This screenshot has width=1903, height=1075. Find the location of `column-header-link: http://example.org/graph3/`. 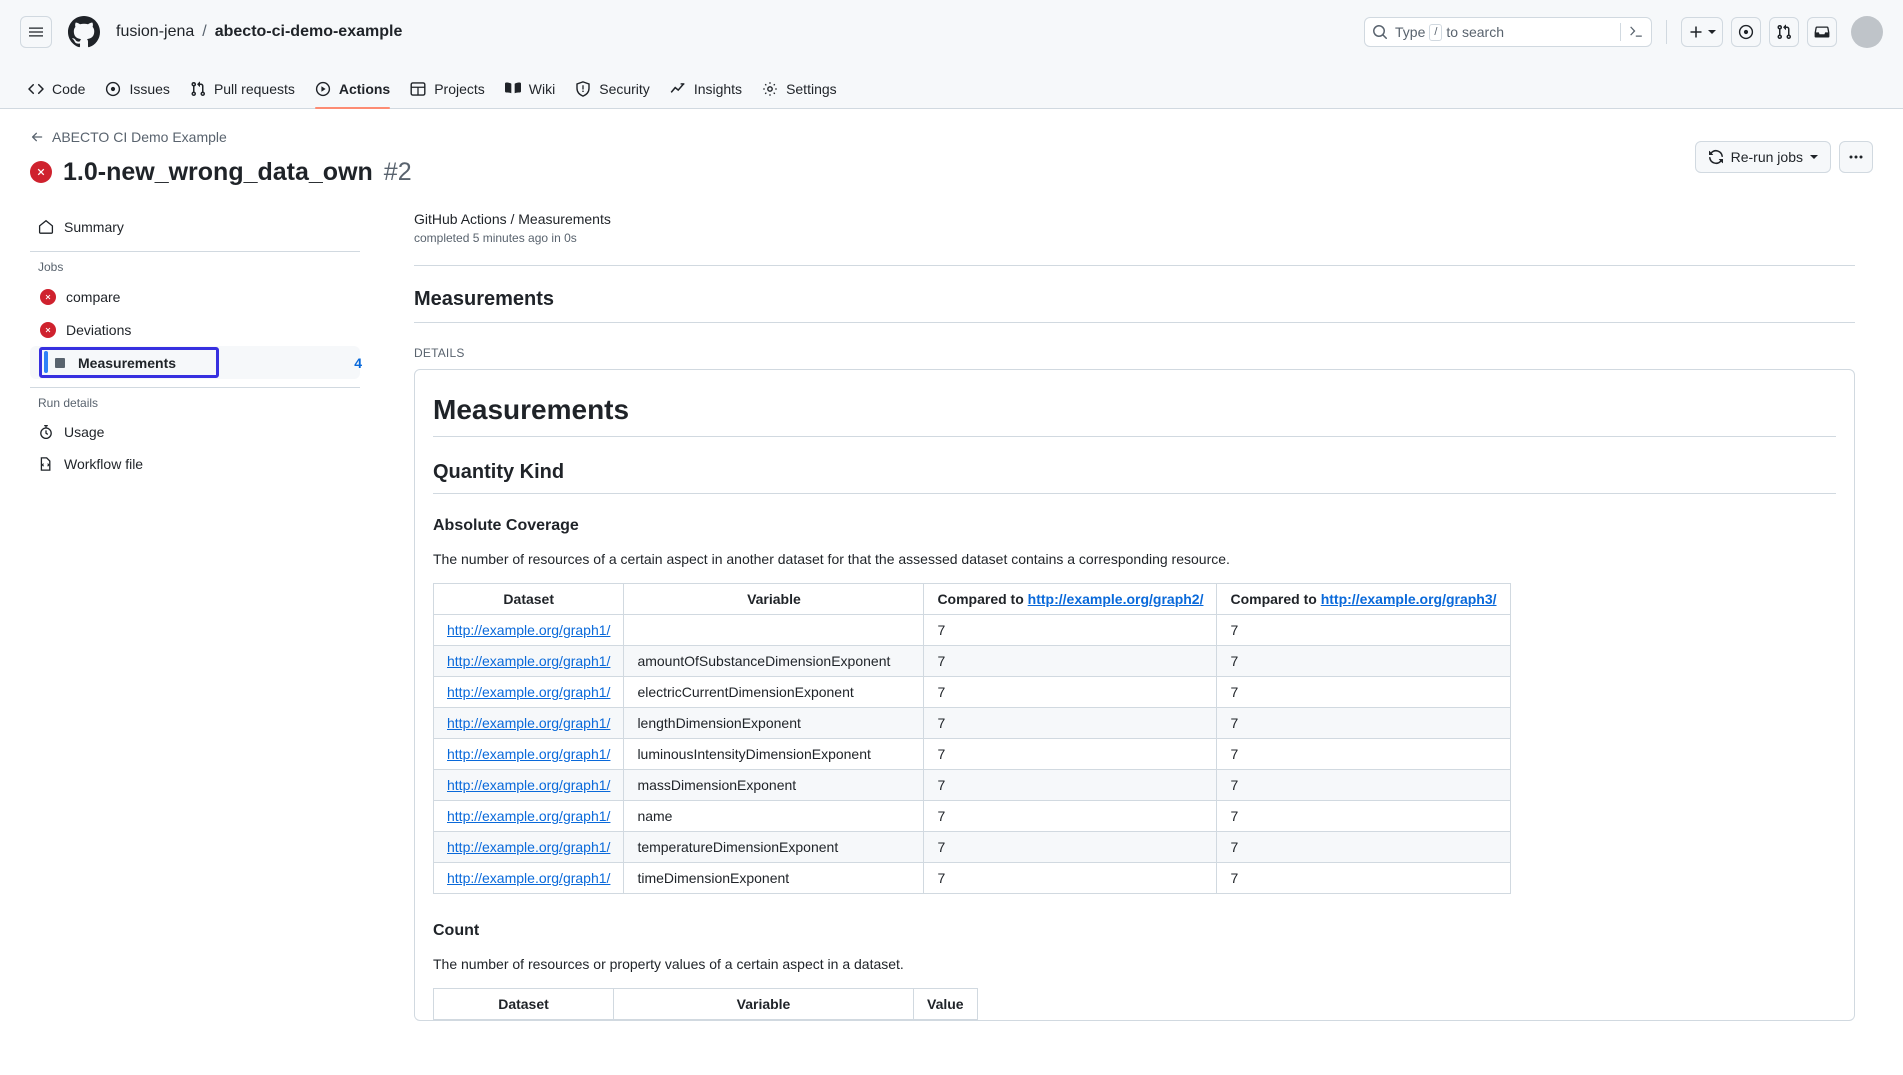

column-header-link: http://example.org/graph3/ is located at coordinates (1409, 599).